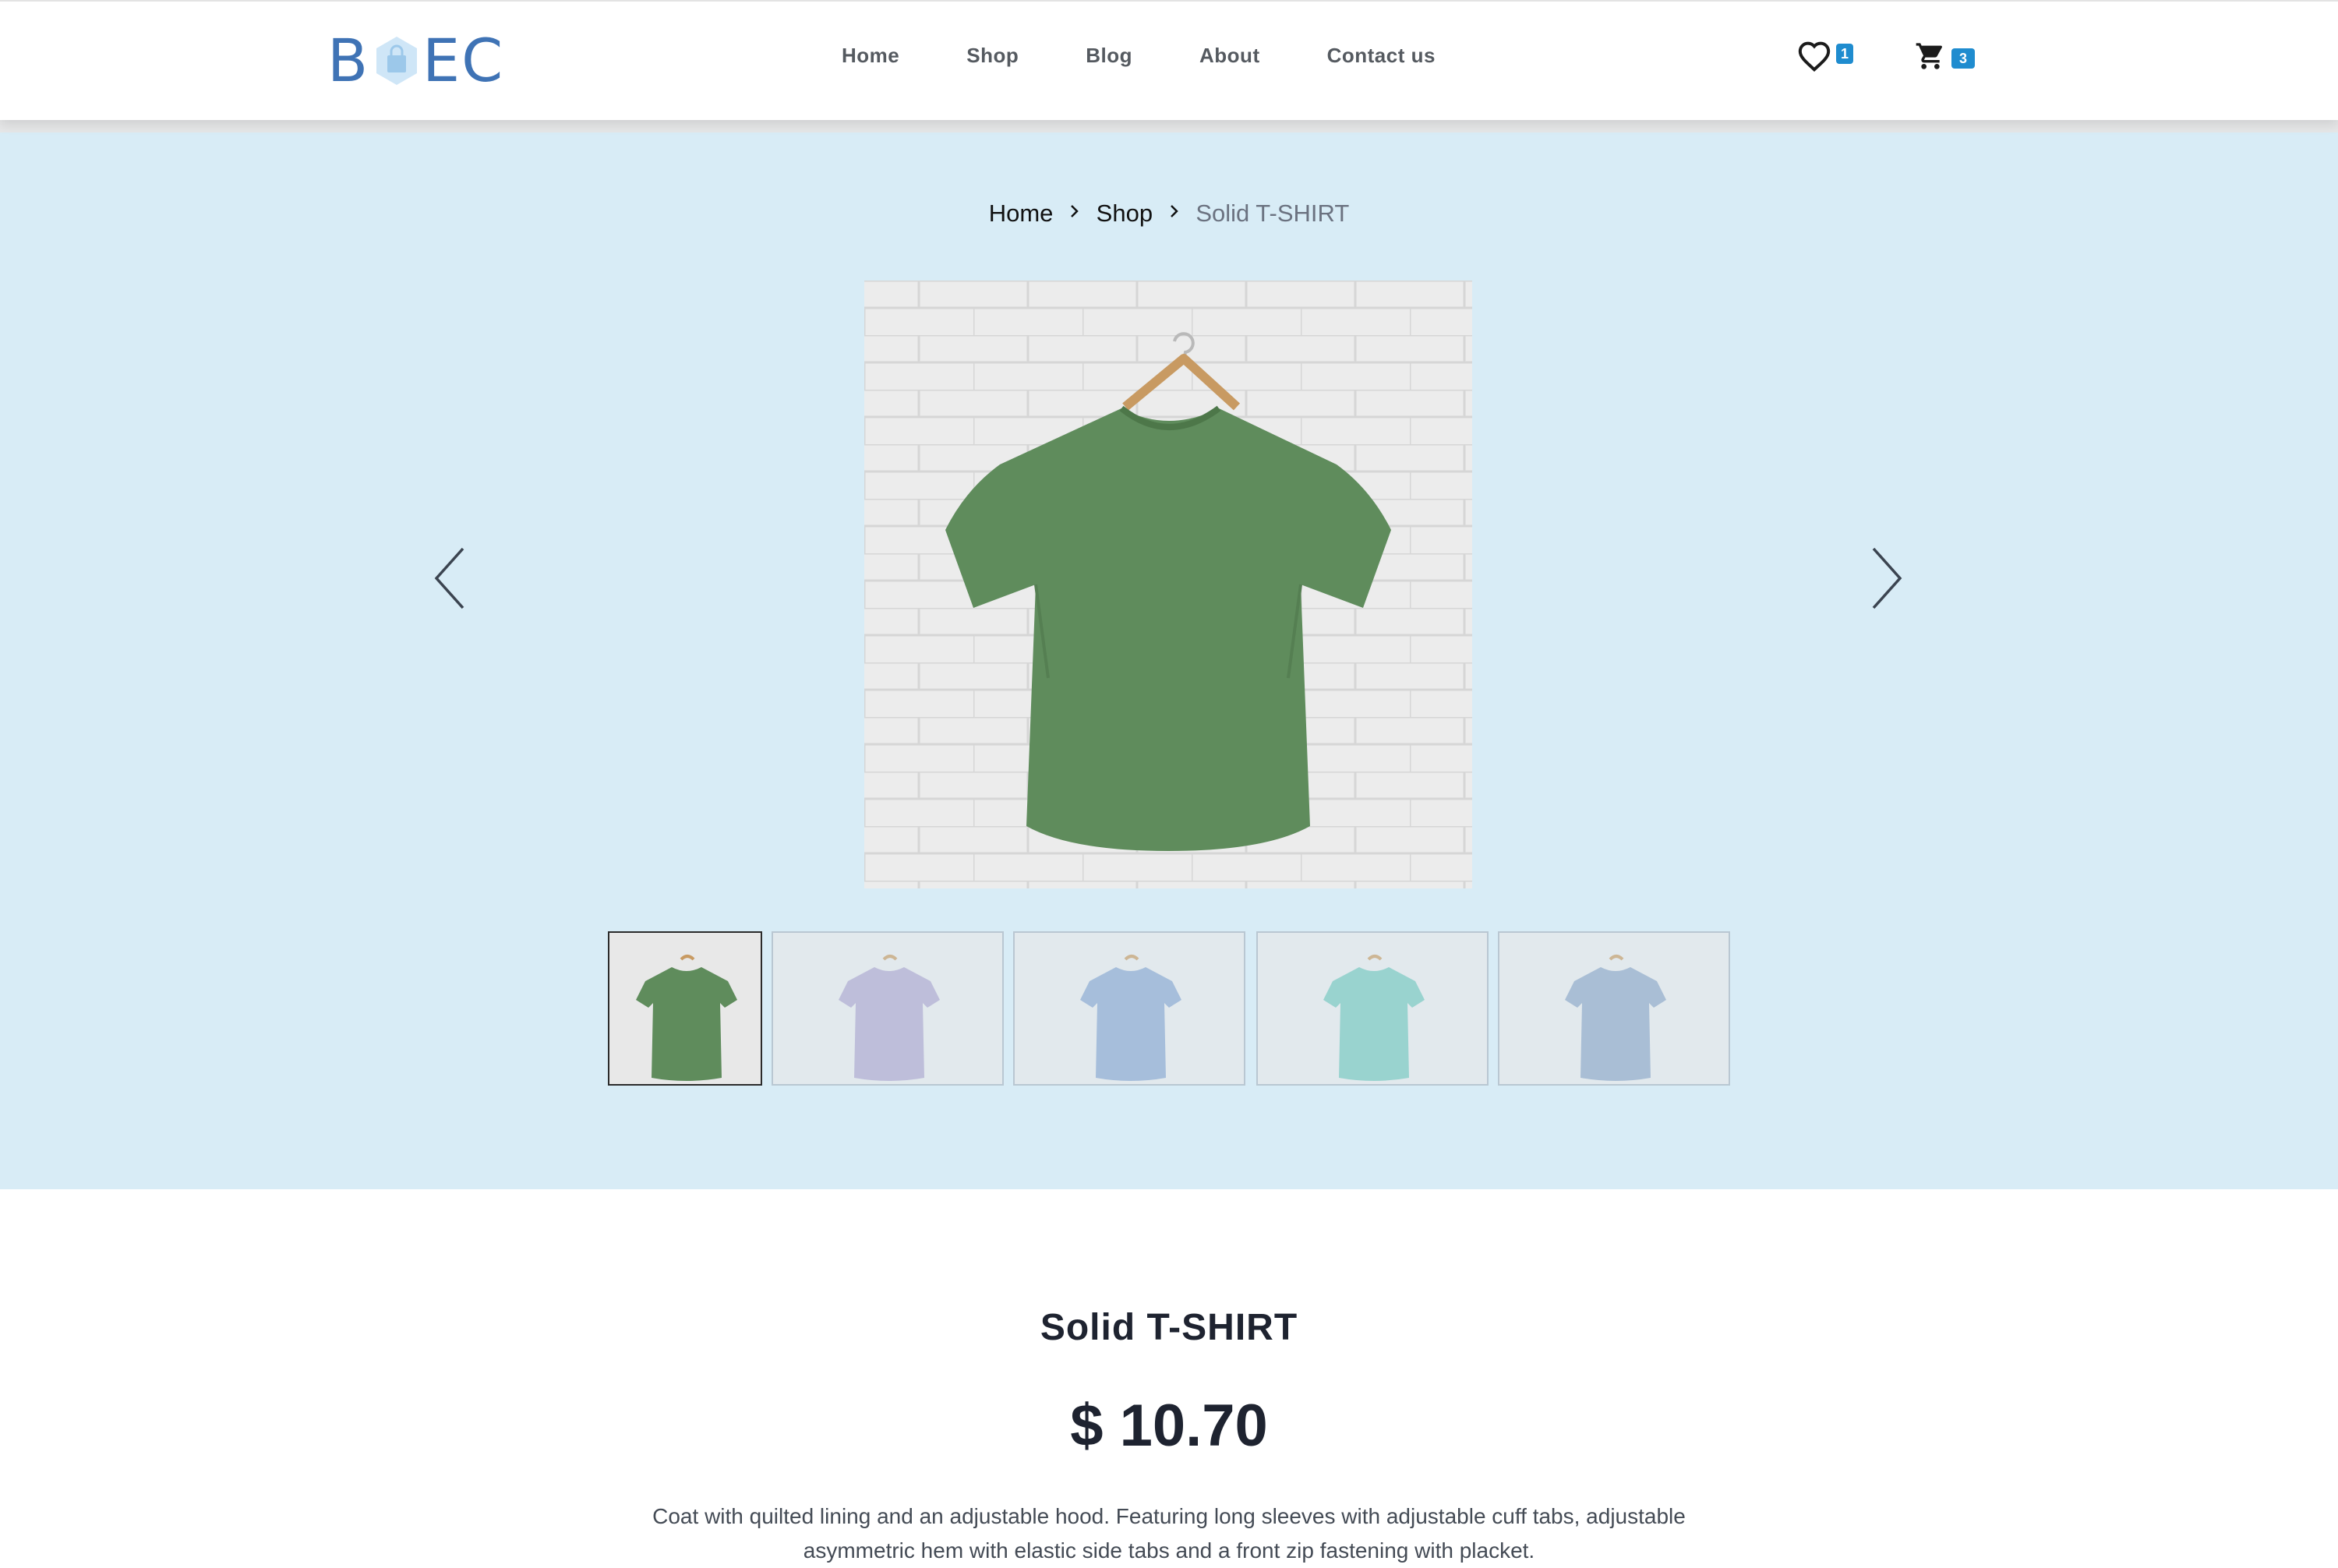 Image resolution: width=2338 pixels, height=1568 pixels. What do you see at coordinates (1169, 125) in the screenshot?
I see `header-divider` at bounding box center [1169, 125].